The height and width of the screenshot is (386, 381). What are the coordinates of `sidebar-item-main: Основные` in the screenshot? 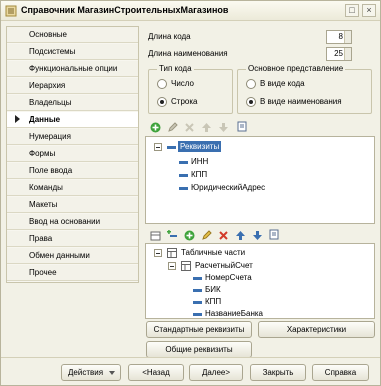 It's located at (72, 35).